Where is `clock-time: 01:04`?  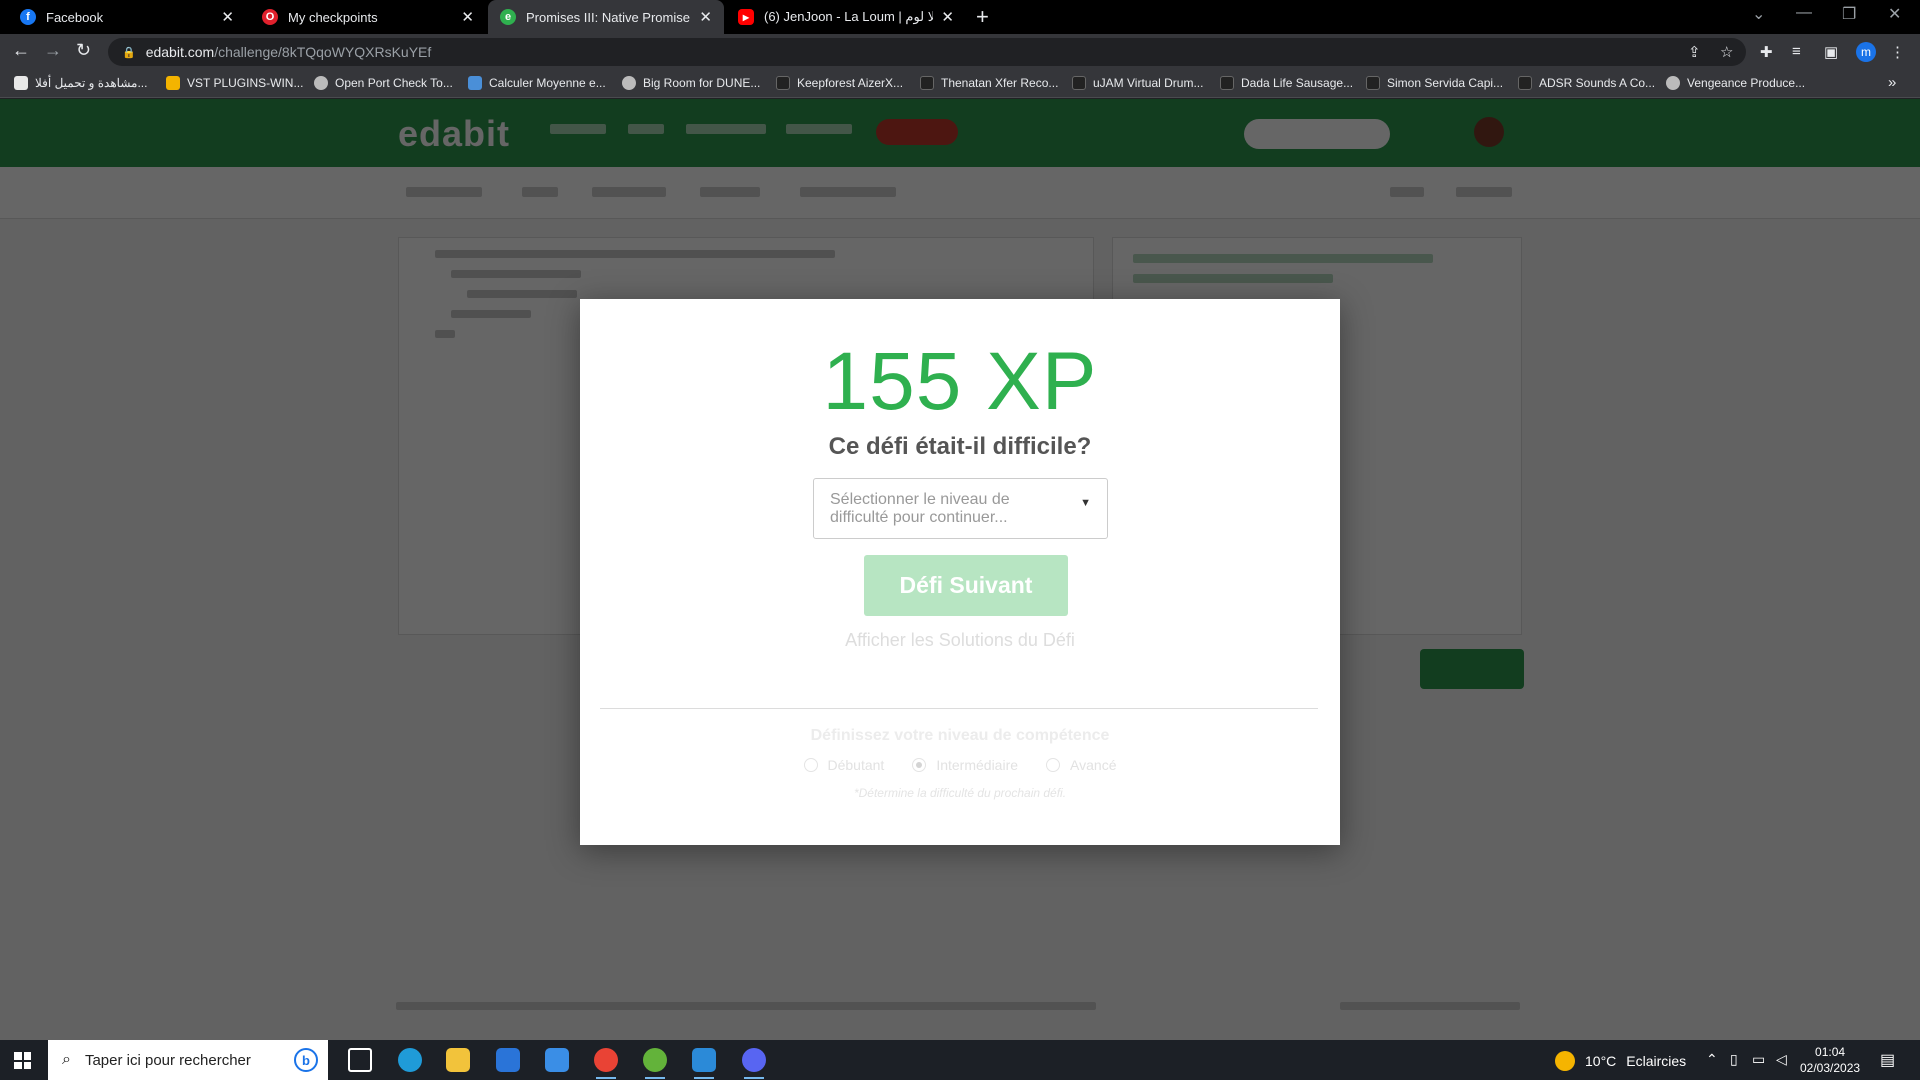
clock-time: 01:04 is located at coordinates (1830, 1052).